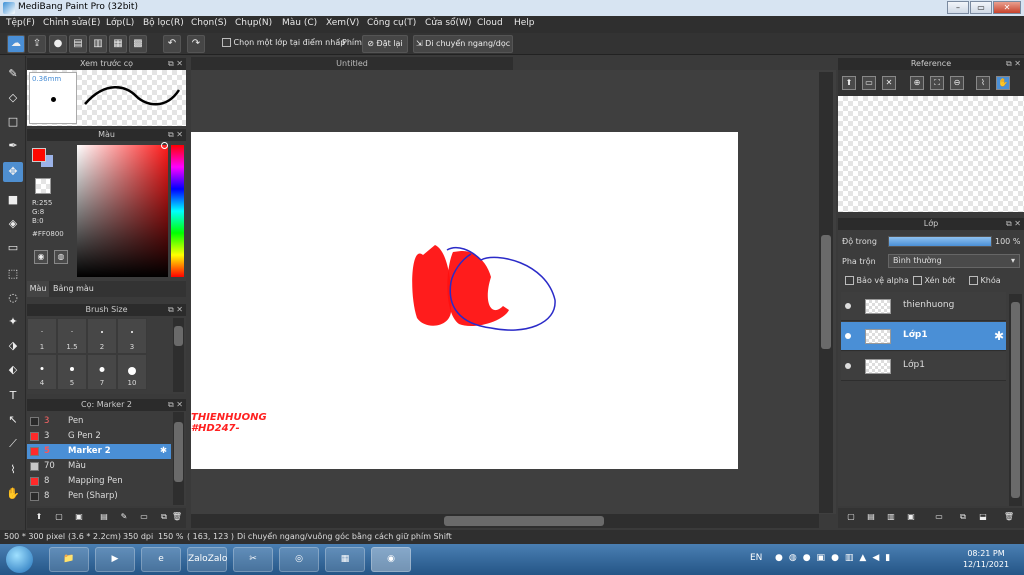  I want to click on brush-tool-icon: ✎, so click(13, 74).